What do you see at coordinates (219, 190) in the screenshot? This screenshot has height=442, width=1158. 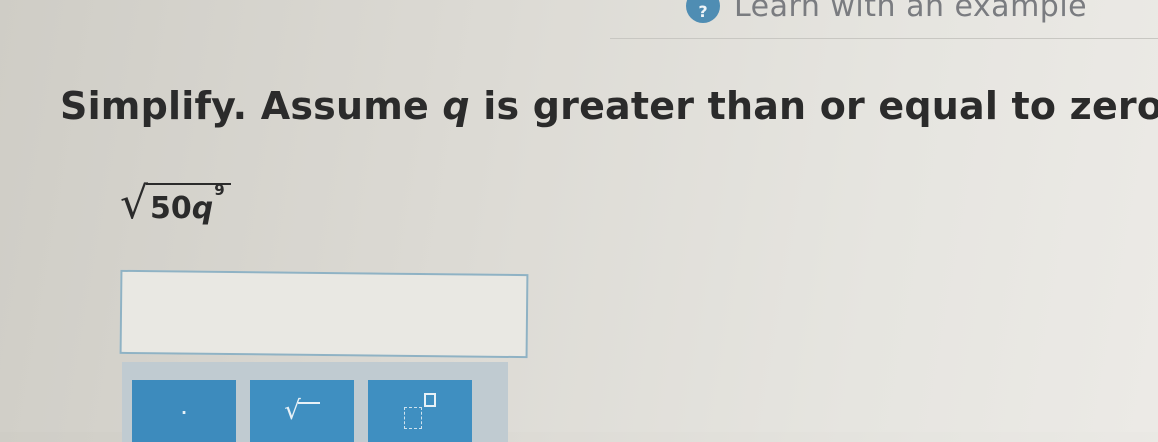 I see `radicand-exponent: 9` at bounding box center [219, 190].